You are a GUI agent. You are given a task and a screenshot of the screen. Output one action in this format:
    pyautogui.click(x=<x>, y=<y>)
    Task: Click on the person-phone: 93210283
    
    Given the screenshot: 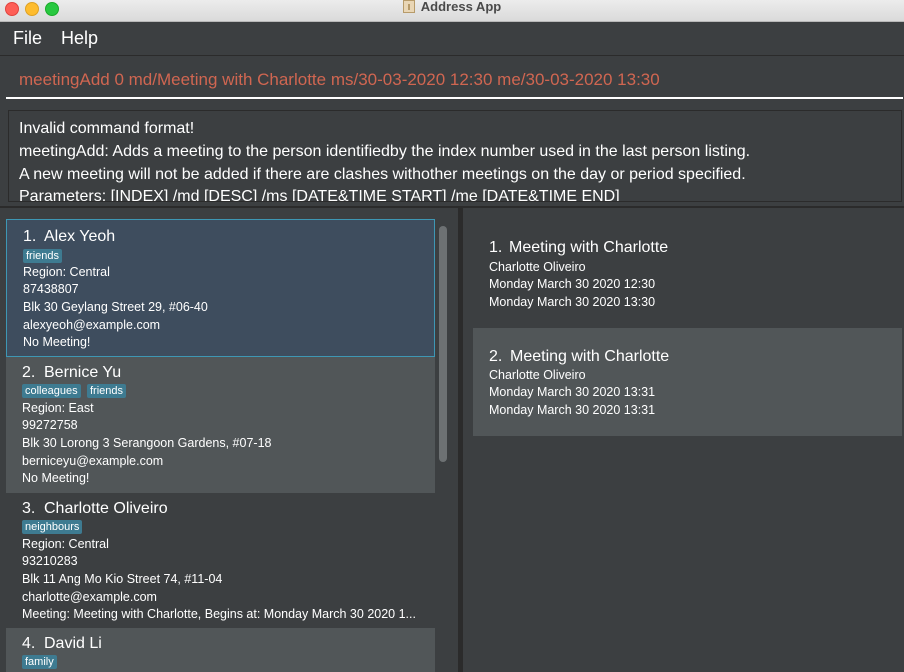 What is the action you would take?
    pyautogui.click(x=50, y=561)
    